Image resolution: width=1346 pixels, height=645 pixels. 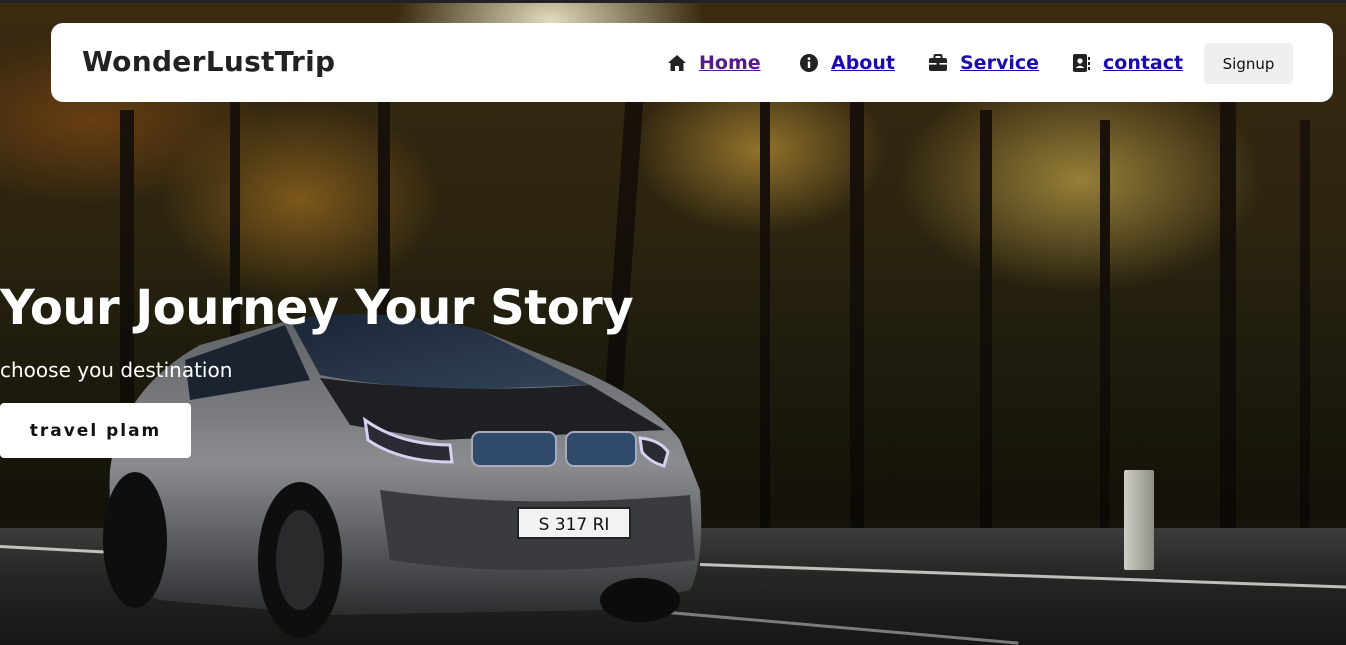 I want to click on nav-item-service: Service, so click(x=983, y=63).